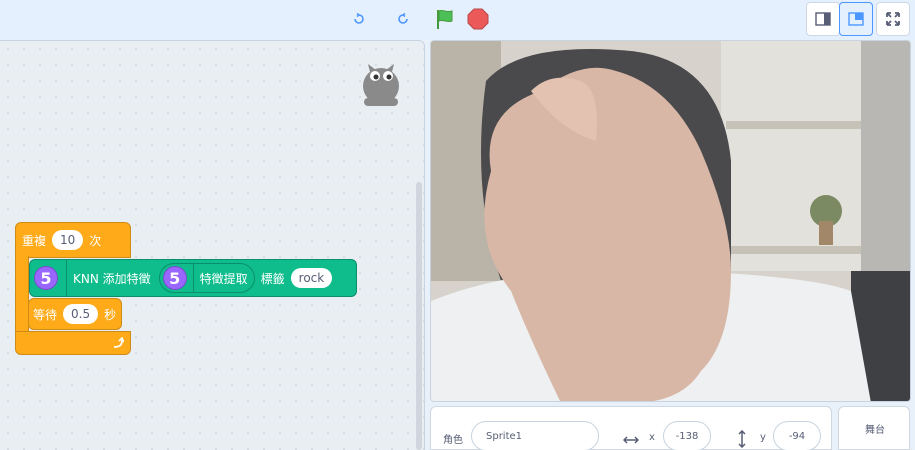 Image resolution: width=915 pixels, height=450 pixels. I want to click on y-position-value: -94, so click(797, 436).